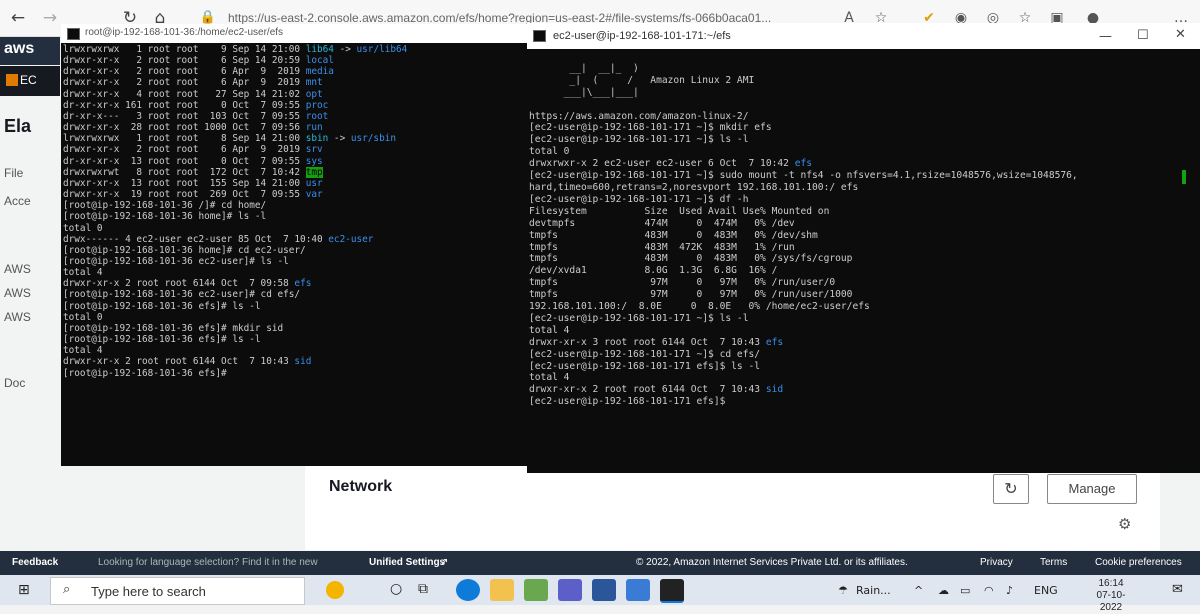  Describe the element at coordinates (965, 590) in the screenshot. I see `battery-icon: ▭` at that location.